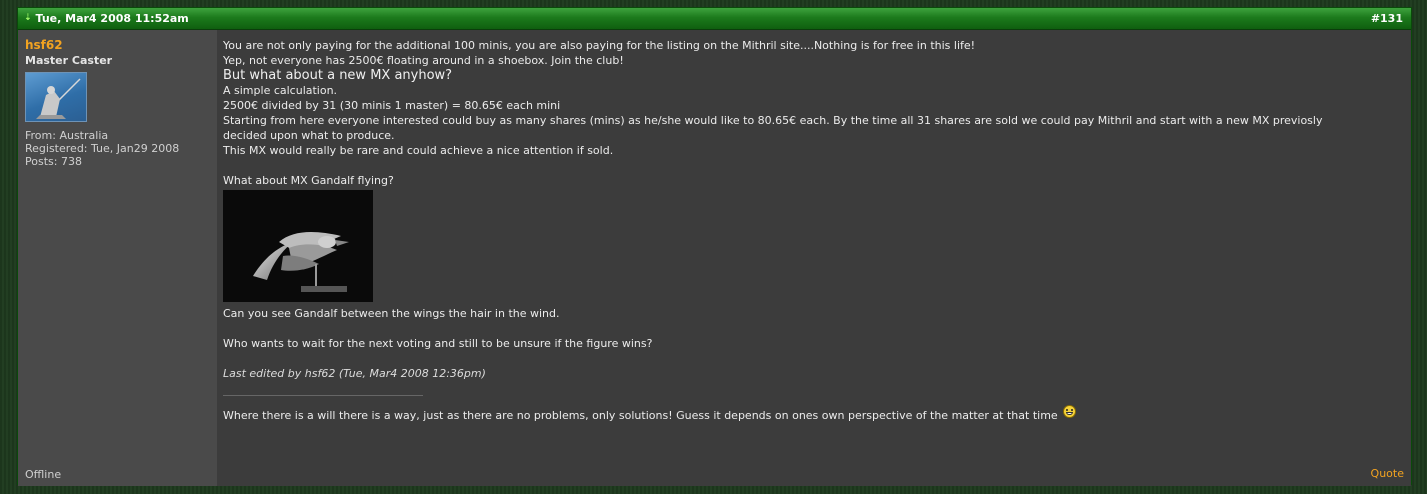 This screenshot has width=1427, height=494. I want to click on body-line: A simple calculation., so click(280, 90).